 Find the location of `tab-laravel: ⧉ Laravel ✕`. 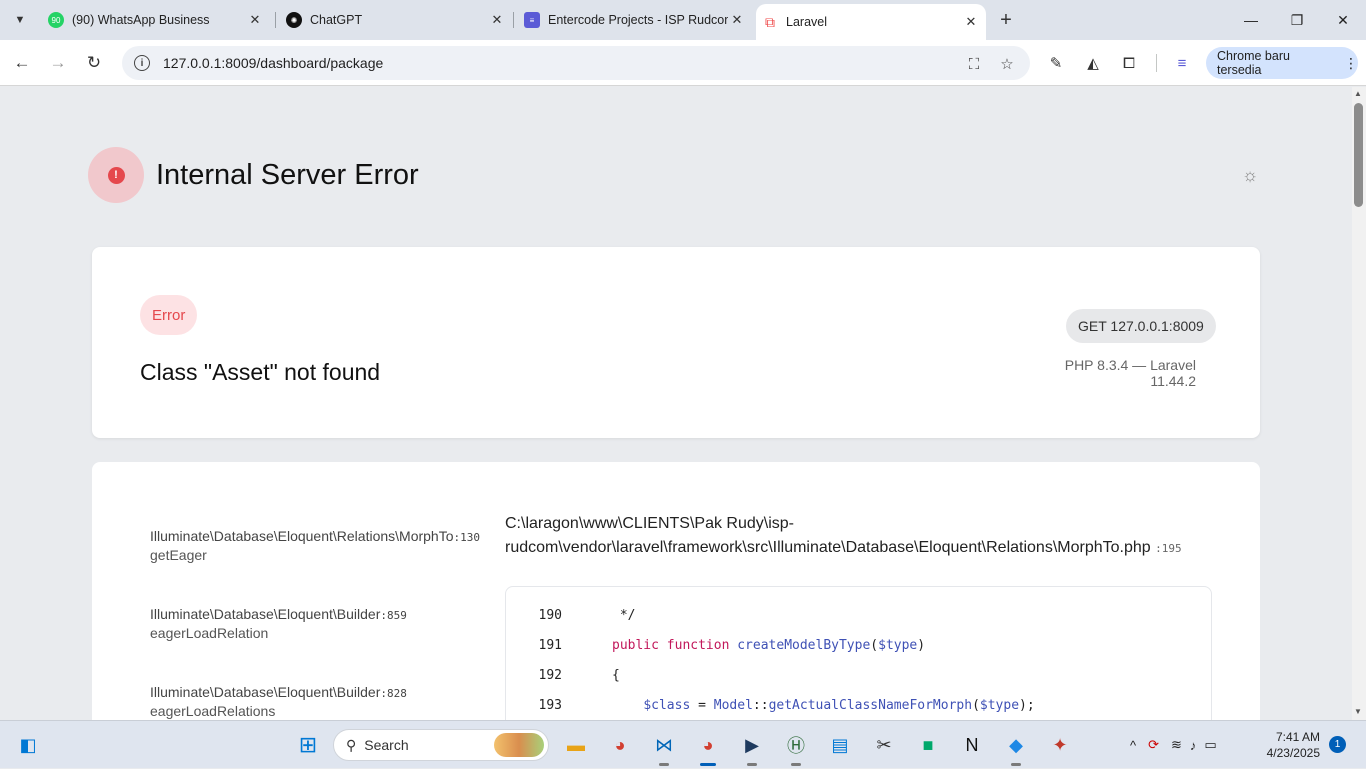

tab-laravel: ⧉ Laravel ✕ is located at coordinates (871, 22).